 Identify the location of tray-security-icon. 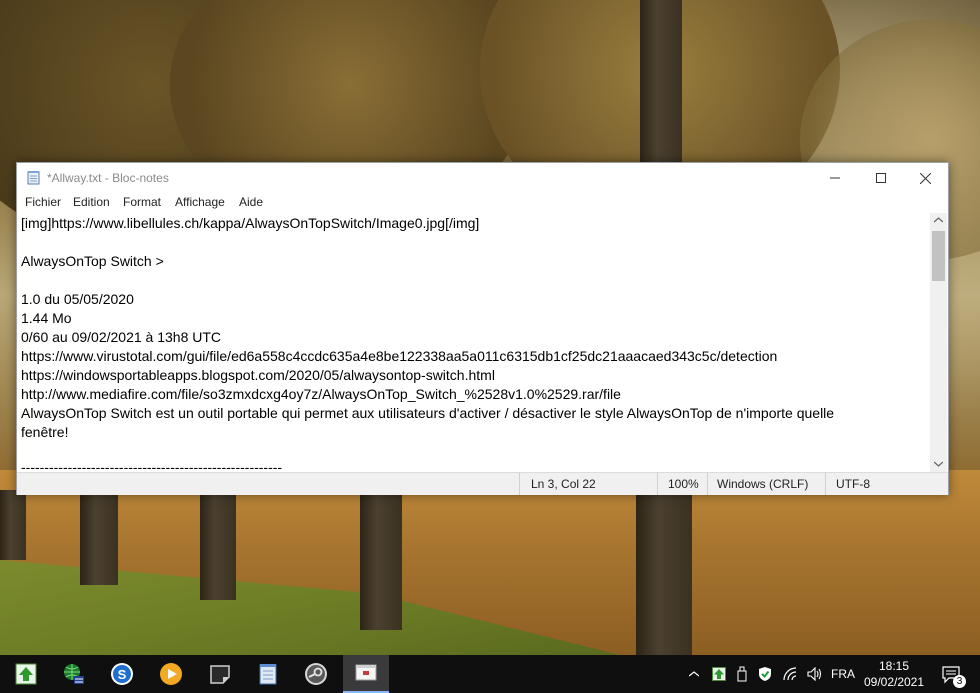
(765, 674).